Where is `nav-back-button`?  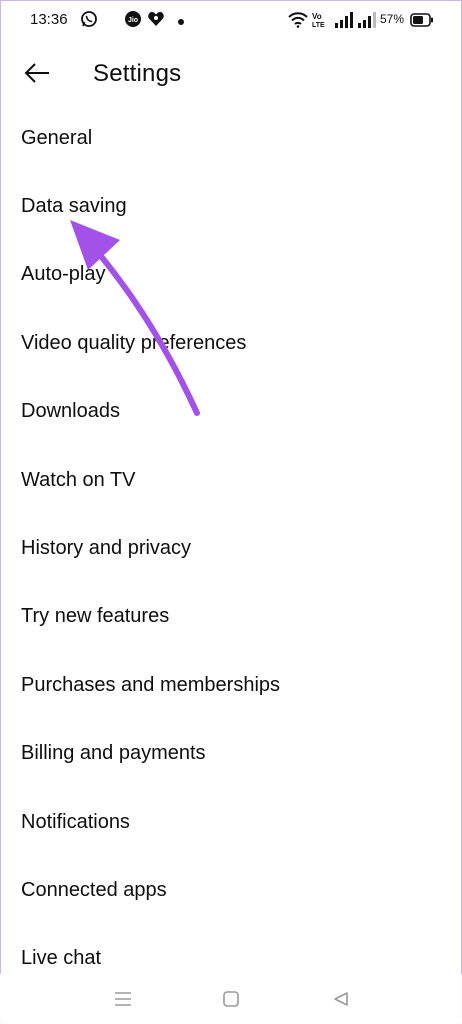 nav-back-button is located at coordinates (341, 999).